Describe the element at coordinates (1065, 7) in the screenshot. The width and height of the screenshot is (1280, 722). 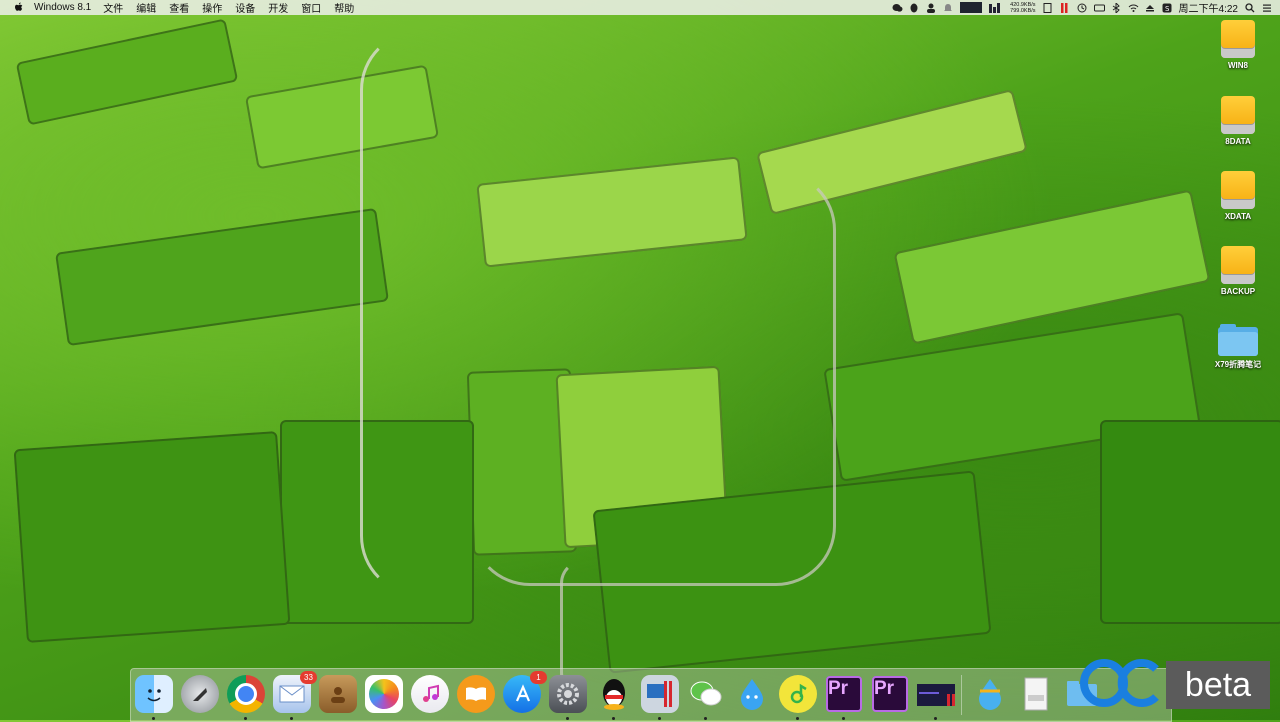
I see `parallels-status-icon` at that location.